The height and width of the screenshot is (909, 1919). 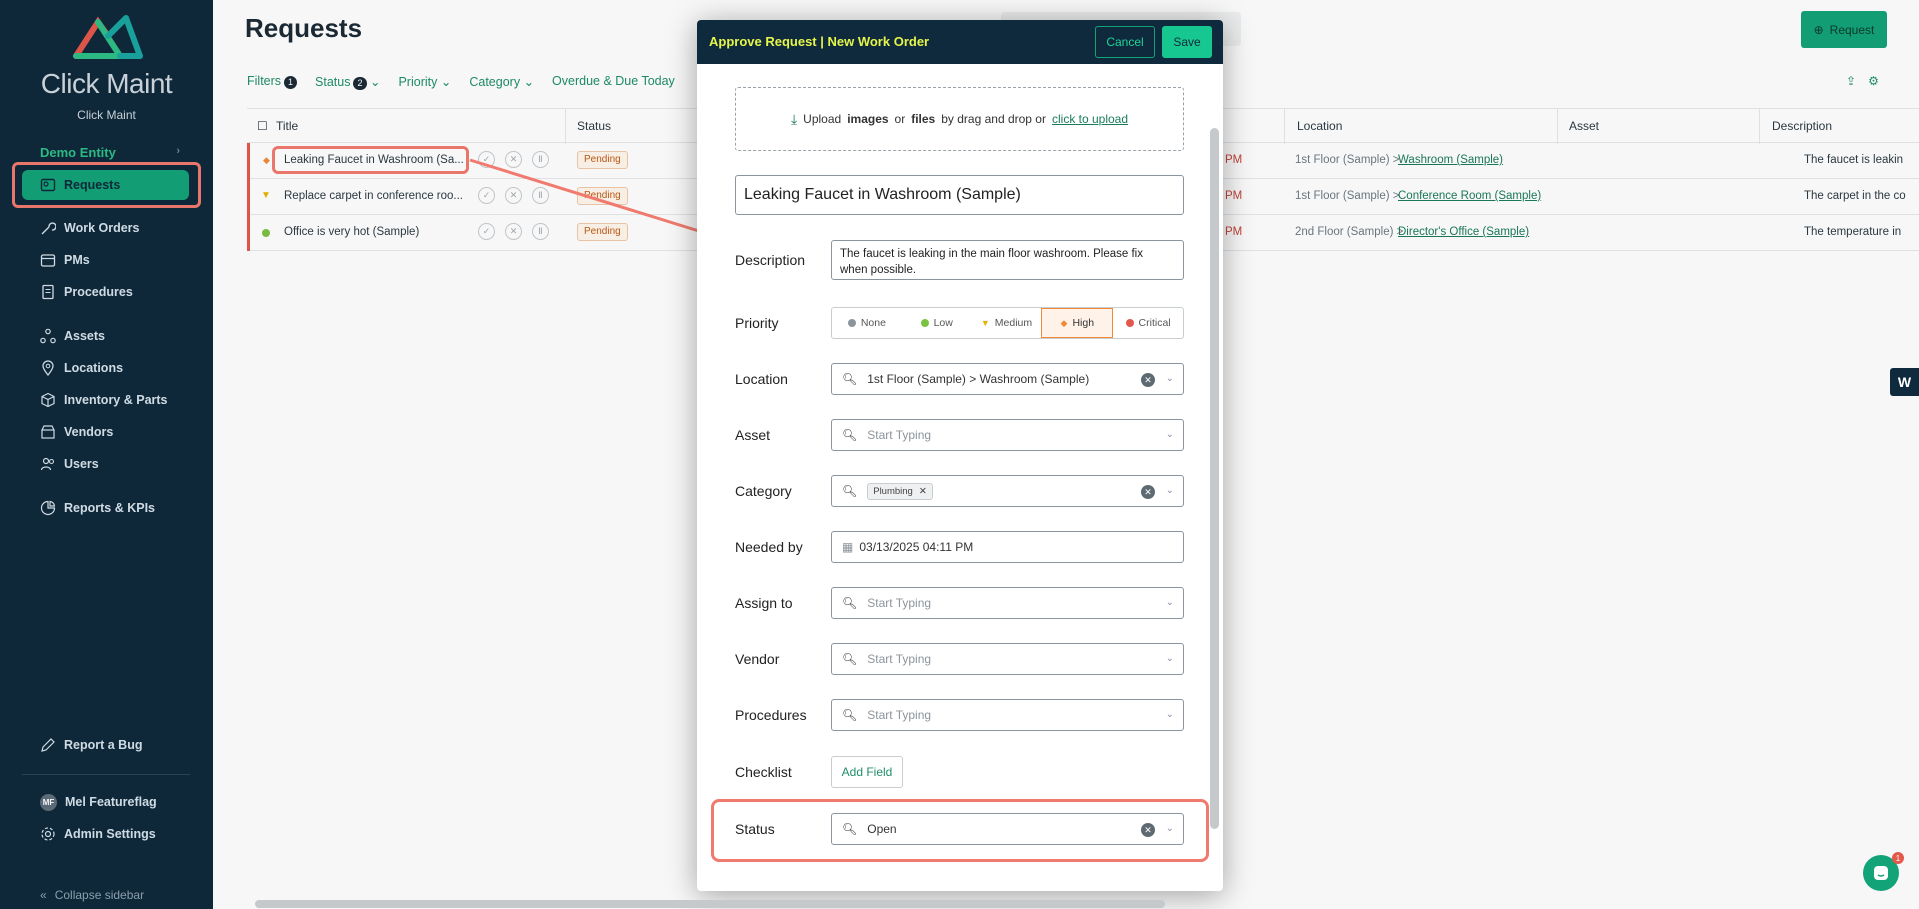 I want to click on assign-to-placeholder: Start Typing, so click(x=899, y=603).